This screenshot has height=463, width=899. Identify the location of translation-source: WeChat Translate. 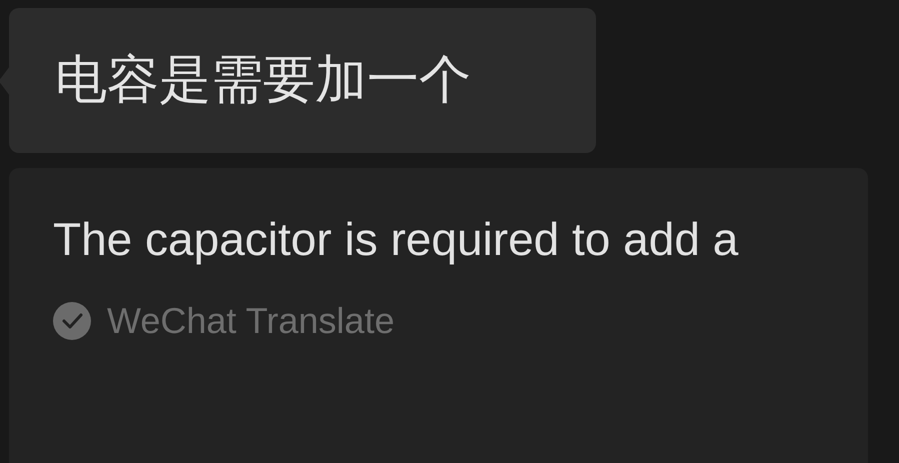
(250, 321).